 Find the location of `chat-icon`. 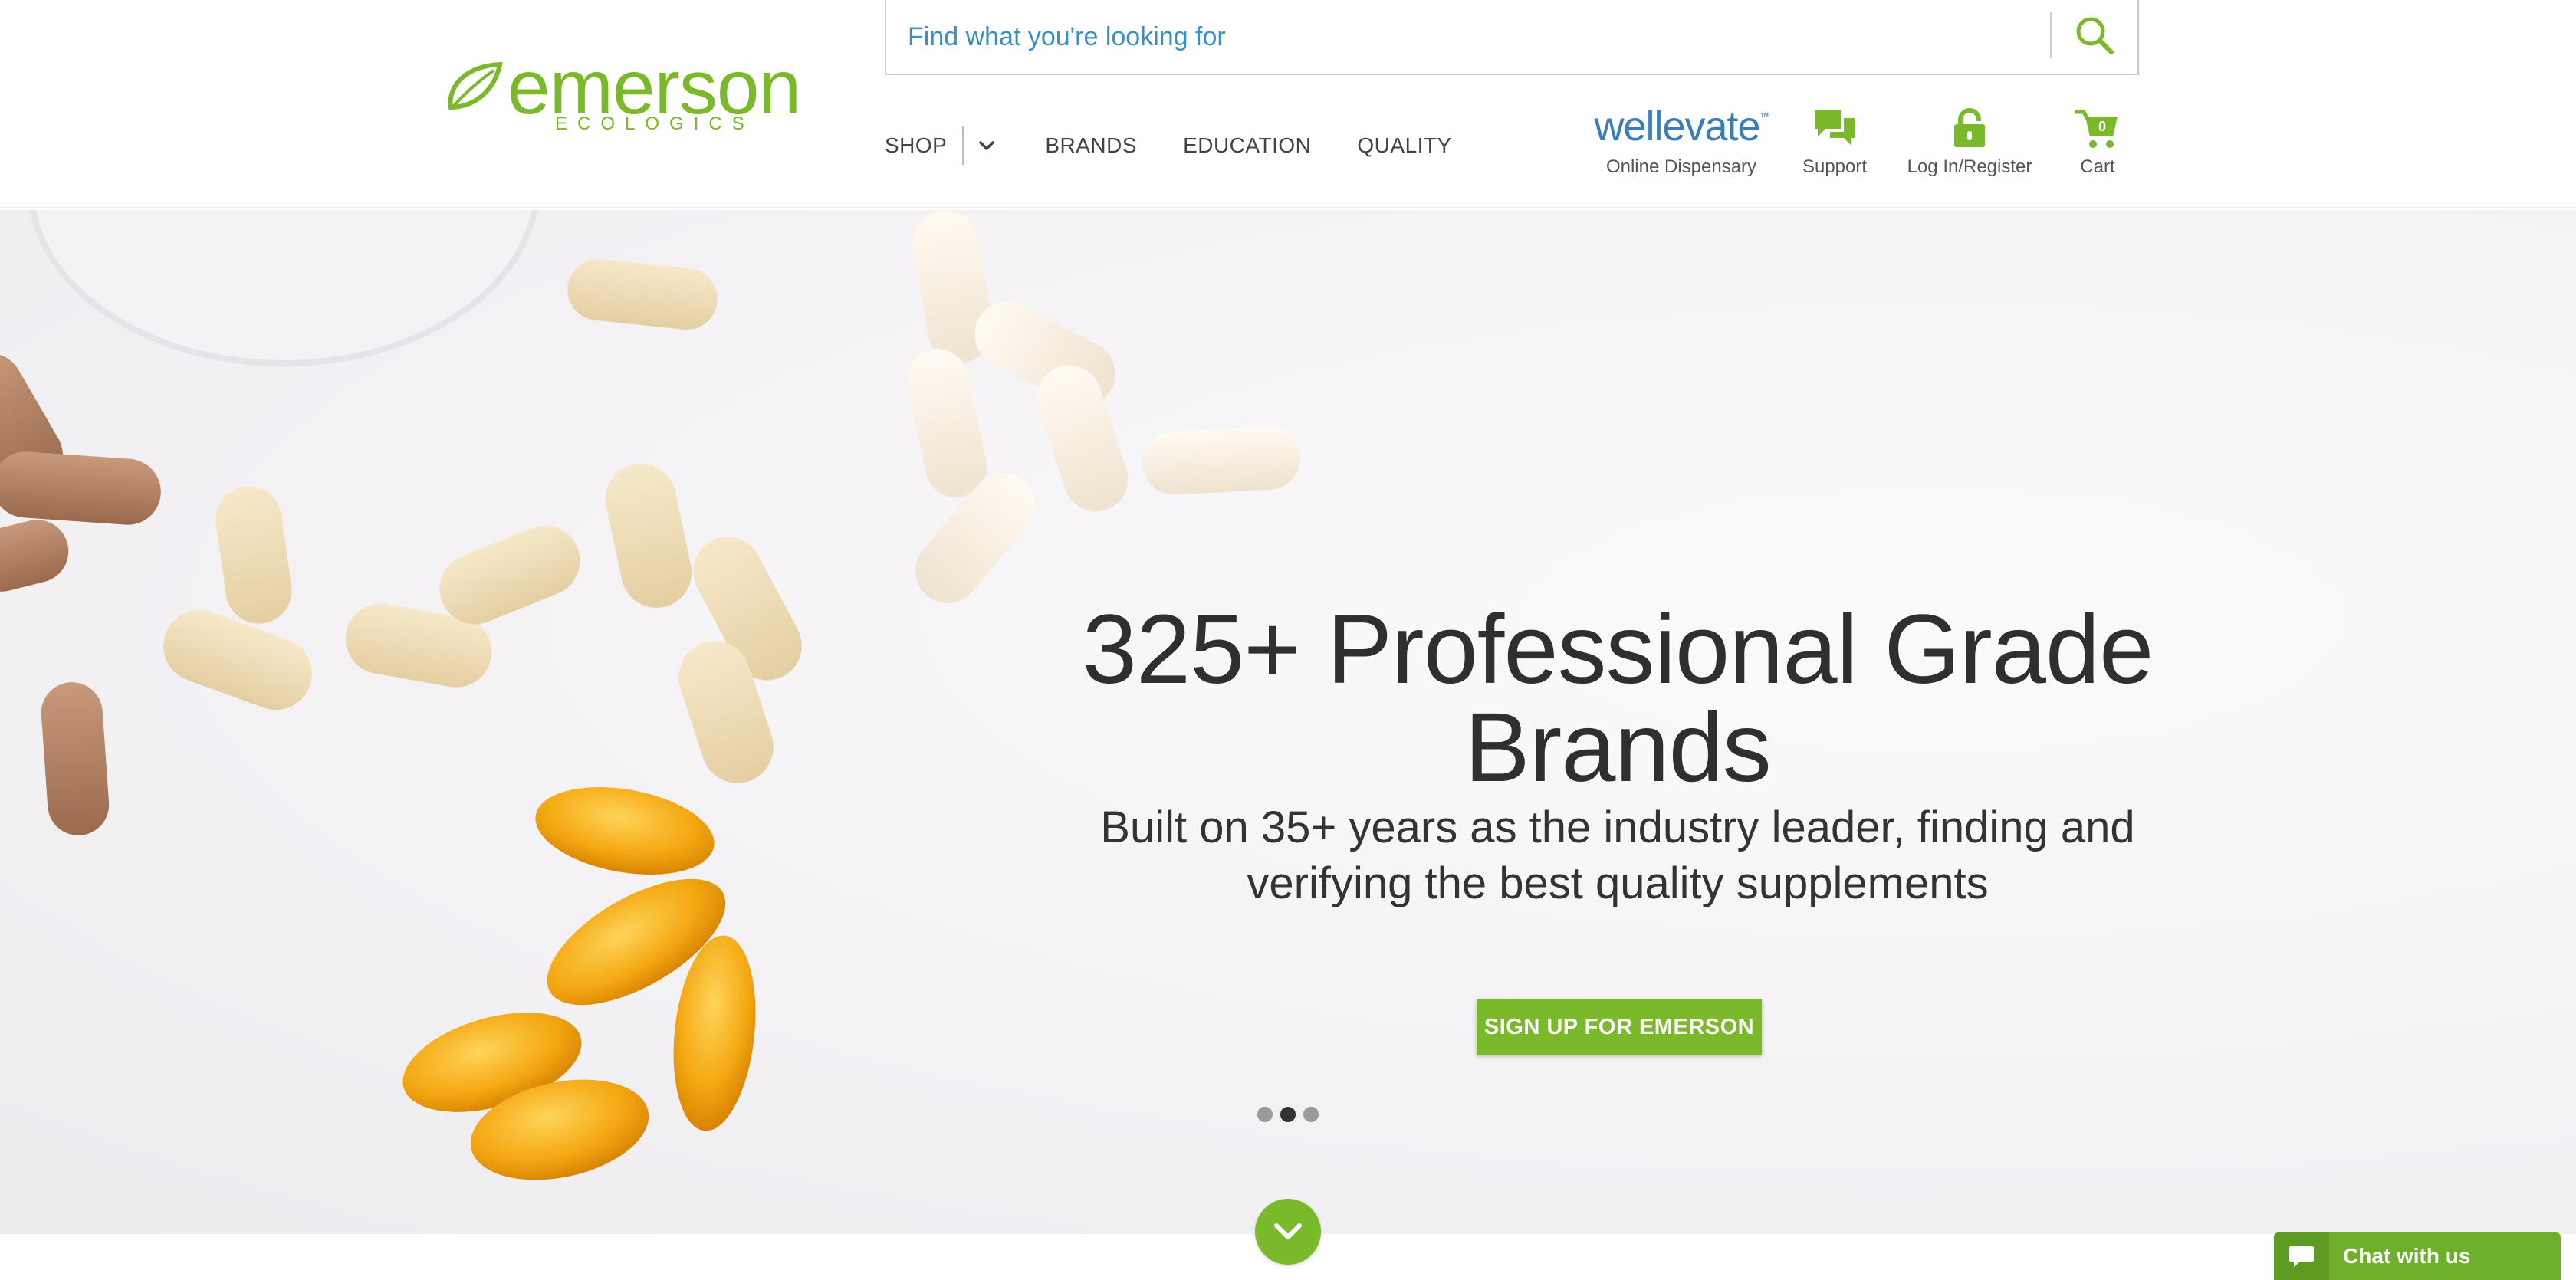

chat-icon is located at coordinates (2301, 1256).